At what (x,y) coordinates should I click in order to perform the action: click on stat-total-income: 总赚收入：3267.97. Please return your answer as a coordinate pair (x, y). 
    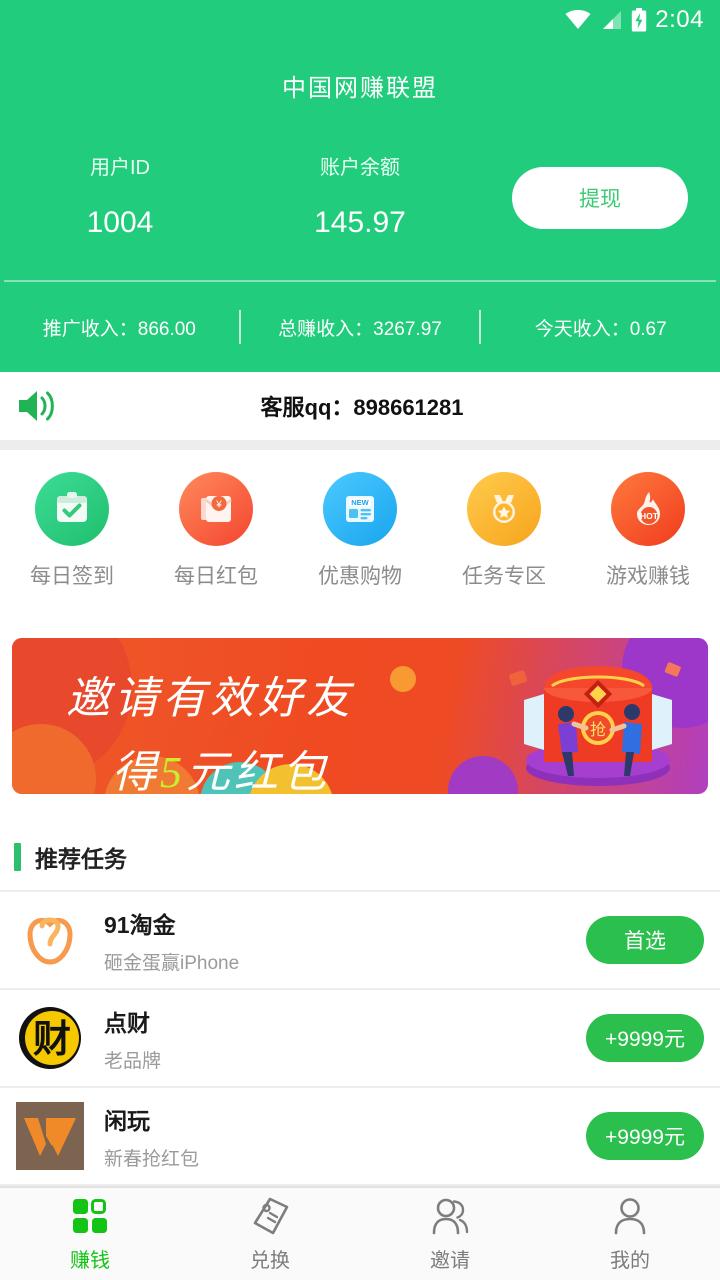
    Looking at the image, I should click on (360, 329).